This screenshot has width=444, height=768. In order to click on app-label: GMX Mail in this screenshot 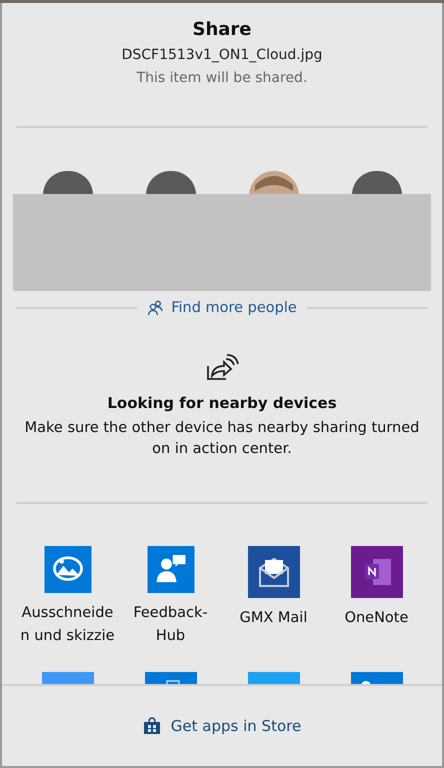, I will do `click(273, 618)`.